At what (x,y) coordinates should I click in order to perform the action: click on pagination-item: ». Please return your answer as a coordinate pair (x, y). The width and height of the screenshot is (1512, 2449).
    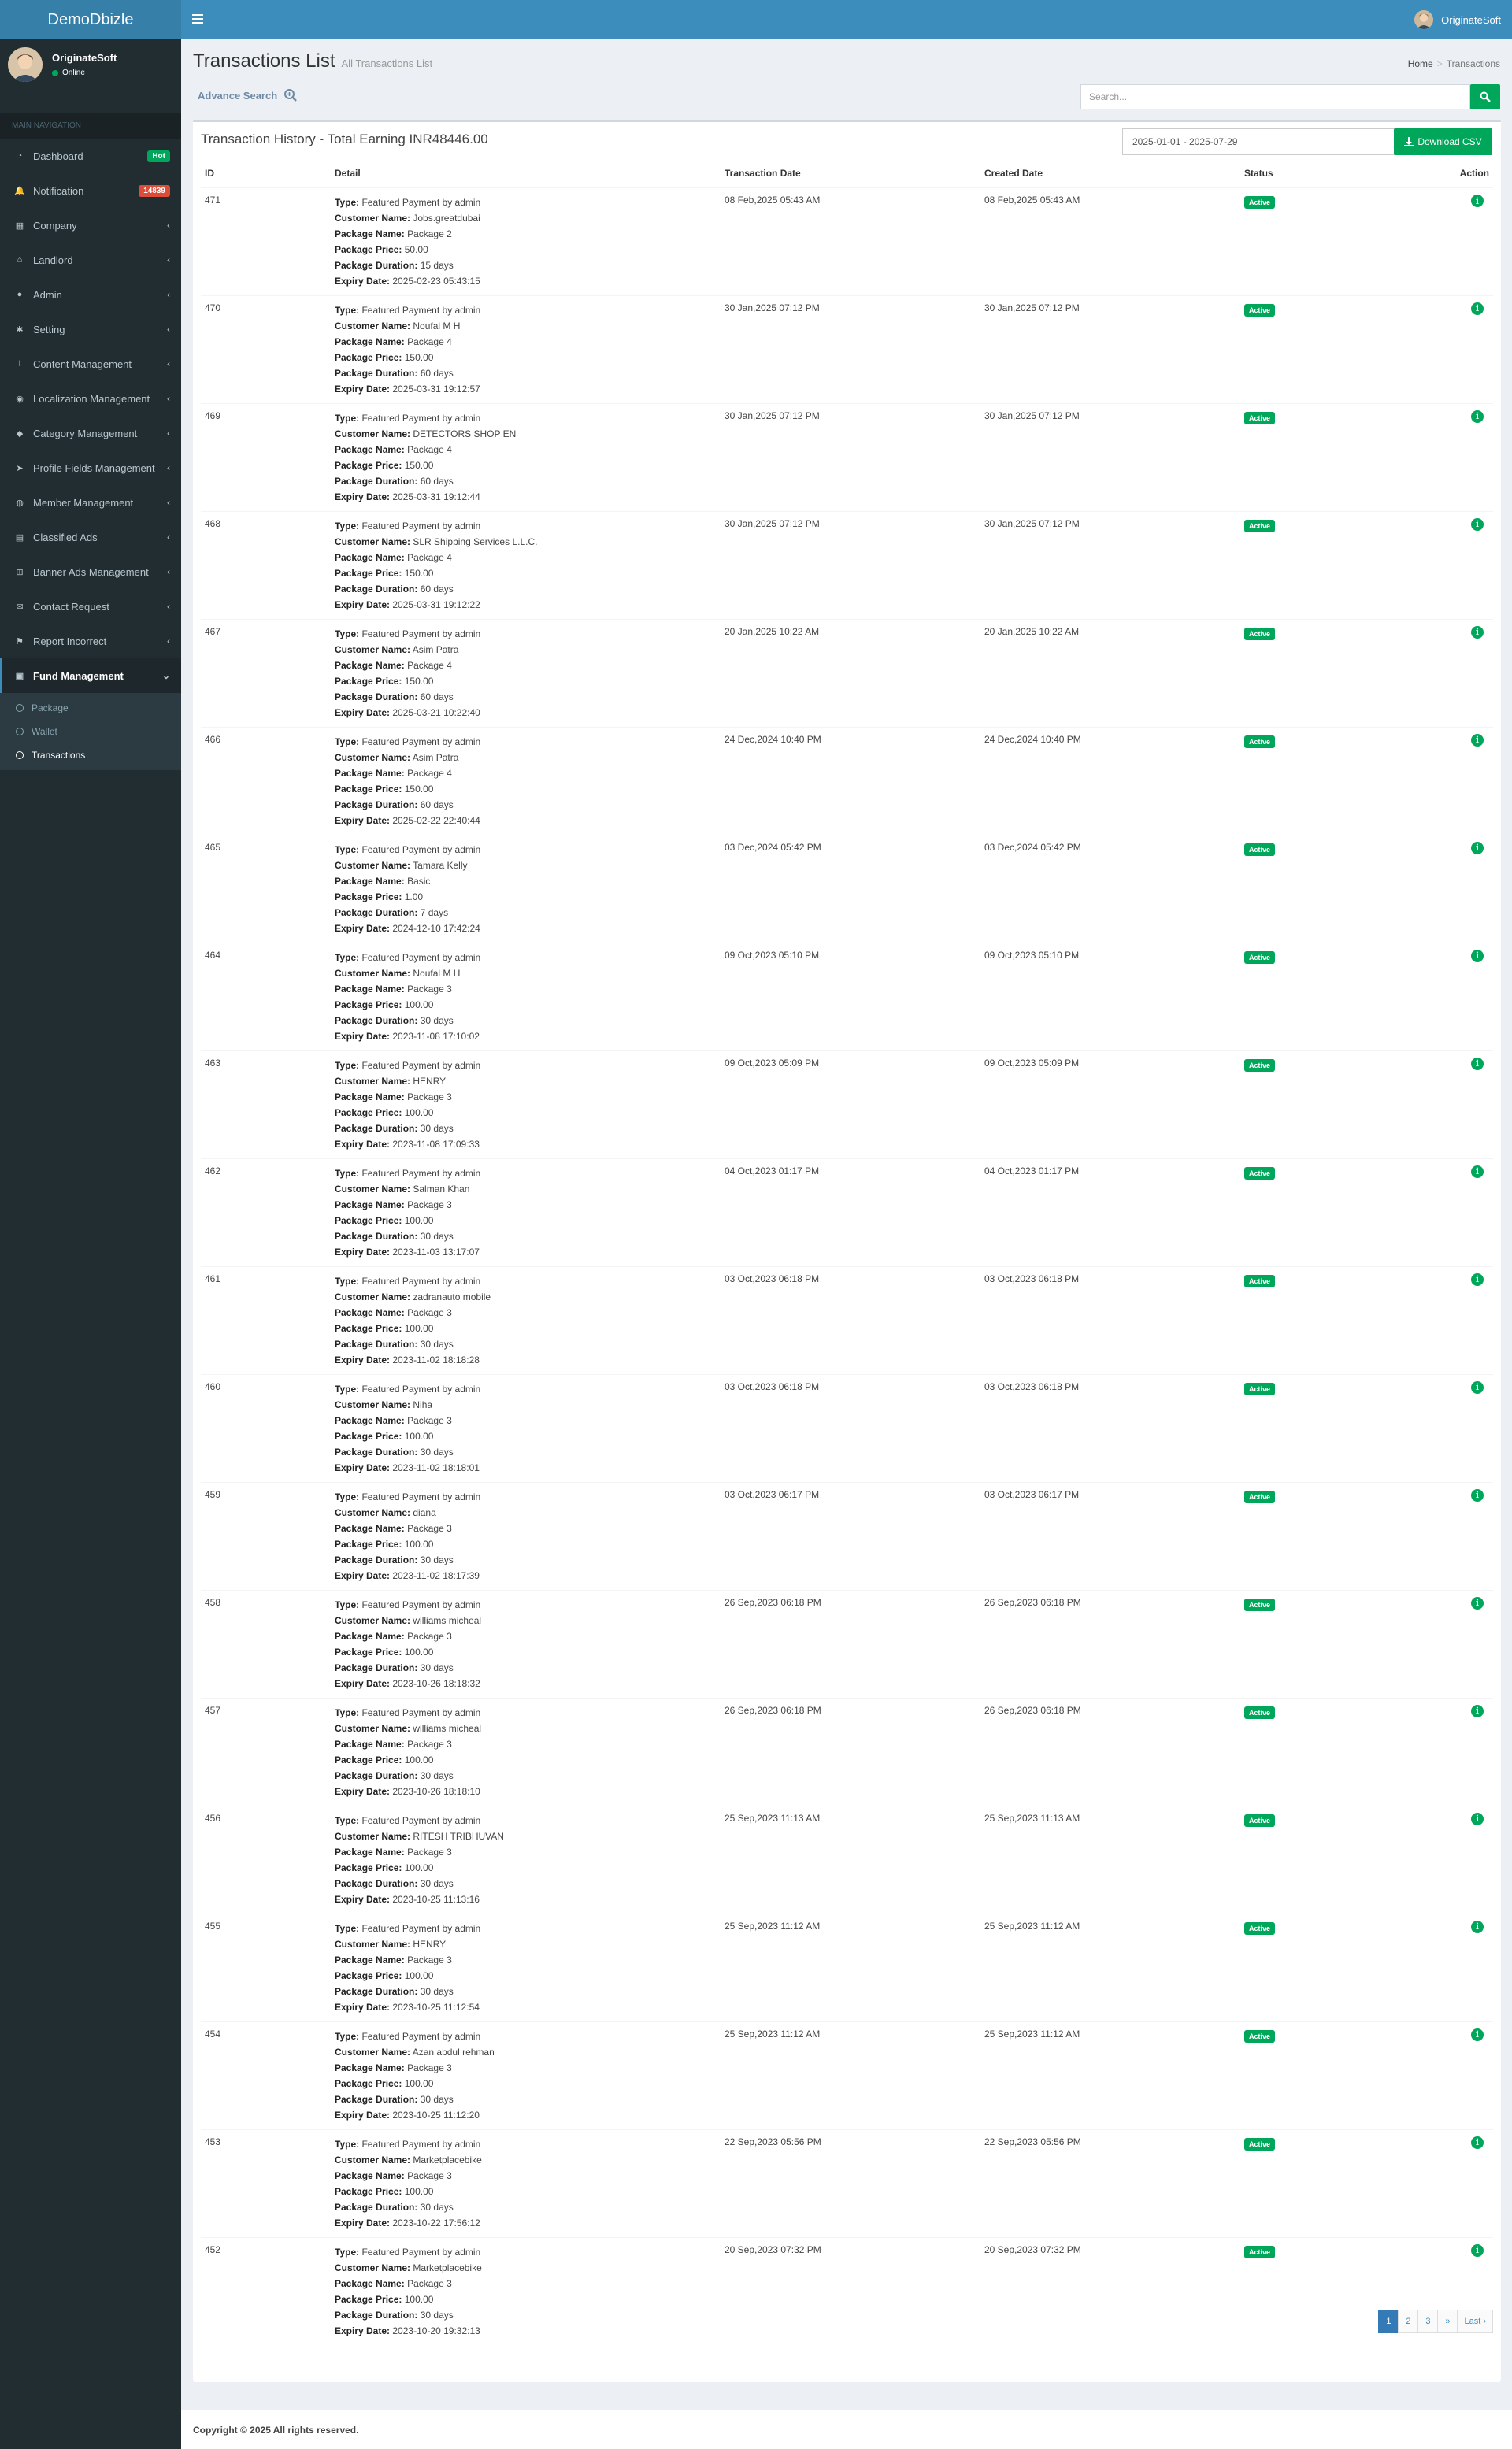
    Looking at the image, I should click on (1447, 2321).